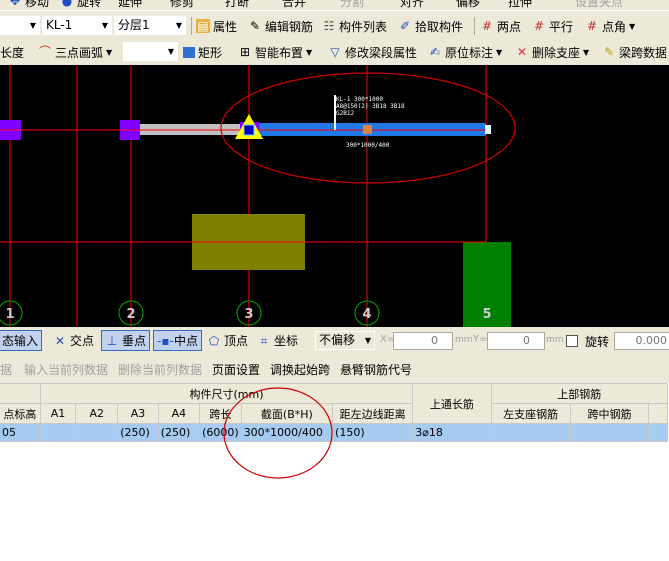  What do you see at coordinates (6, 369) in the screenshot?
I see `menu-item: 数据` at bounding box center [6, 369].